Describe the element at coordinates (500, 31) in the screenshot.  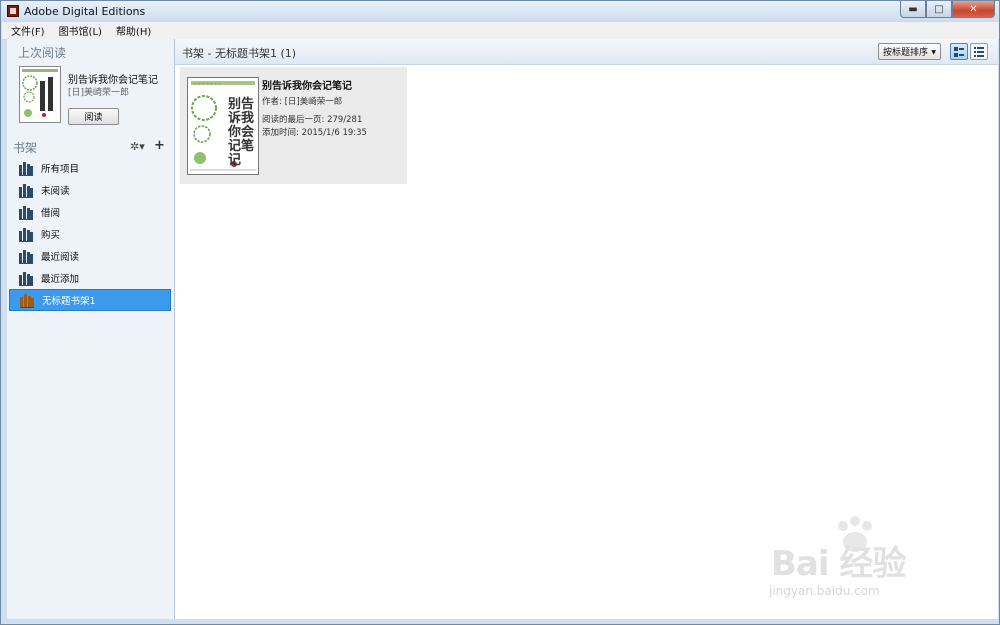
I see `menu-bar: 文件(F) 图书馆(L) 帮助(H)` at that location.